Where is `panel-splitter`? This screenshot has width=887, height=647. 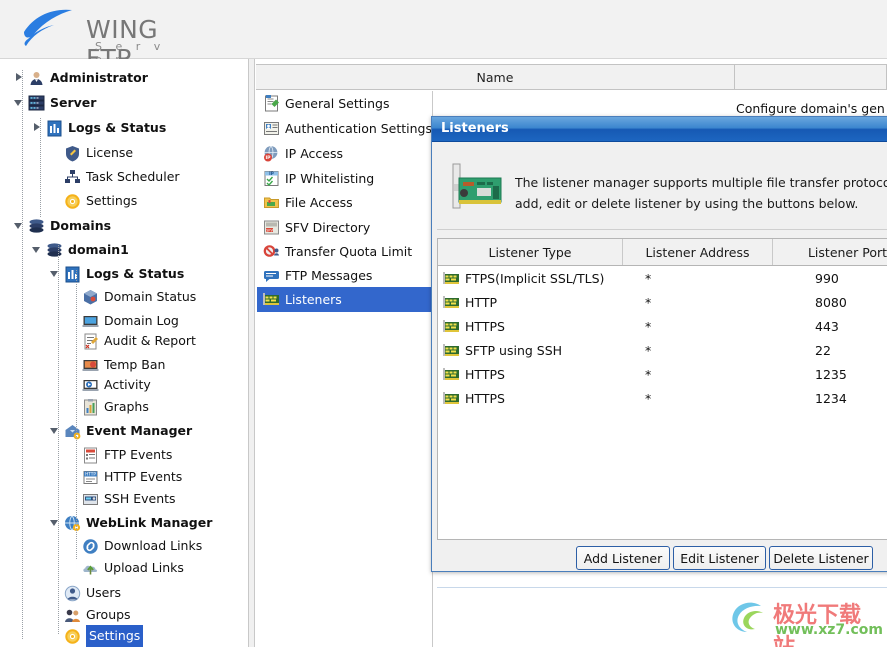
panel-splitter is located at coordinates (251, 353).